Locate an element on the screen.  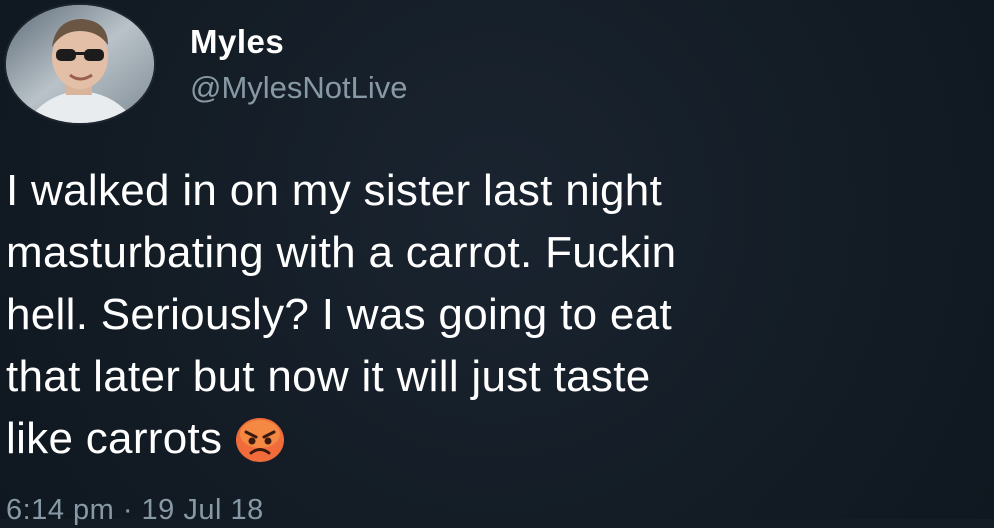
tweet-header: Myles @MylesNotLive is located at coordinates (207, 64).